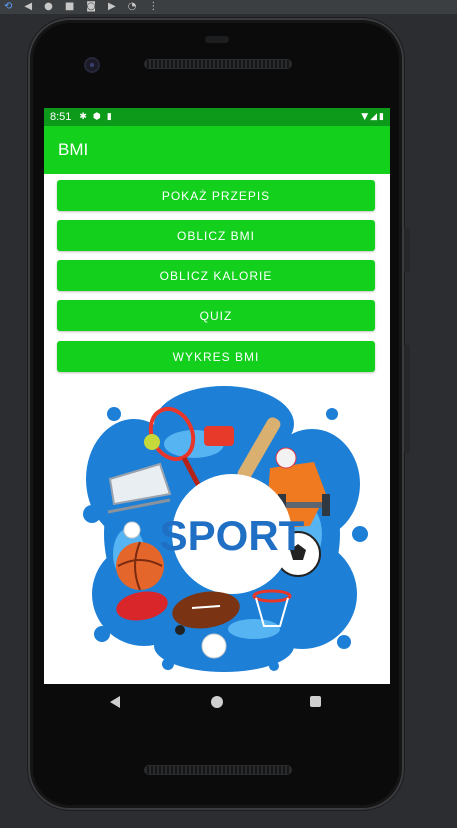 This screenshot has width=457, height=828. Describe the element at coordinates (217, 39) in the screenshot. I see `top-sensor` at that location.